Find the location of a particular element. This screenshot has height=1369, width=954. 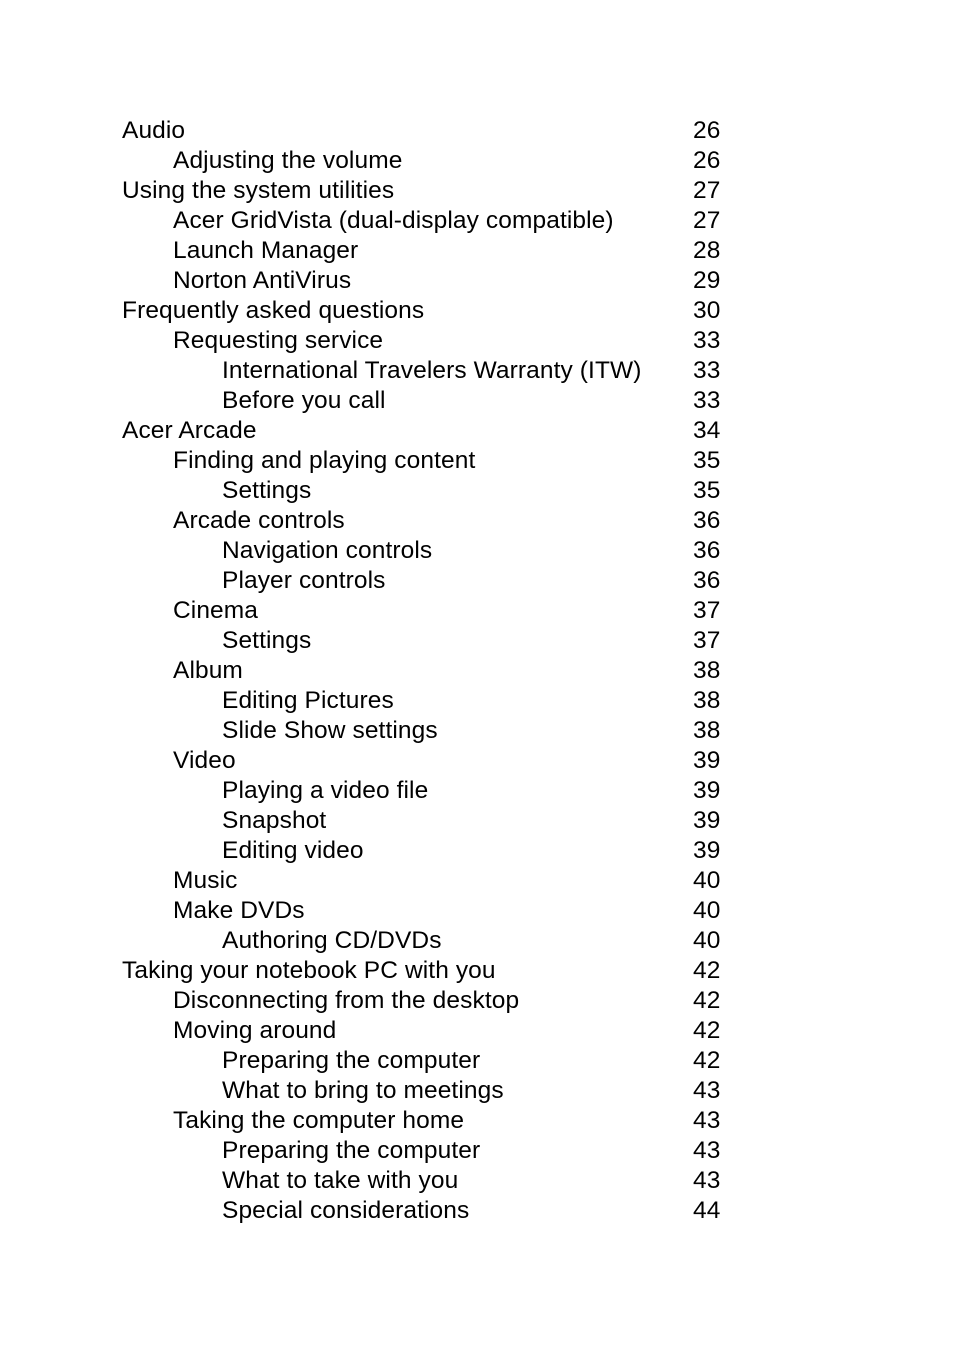

toc-entry: Video 39 is located at coordinates (472, 761).